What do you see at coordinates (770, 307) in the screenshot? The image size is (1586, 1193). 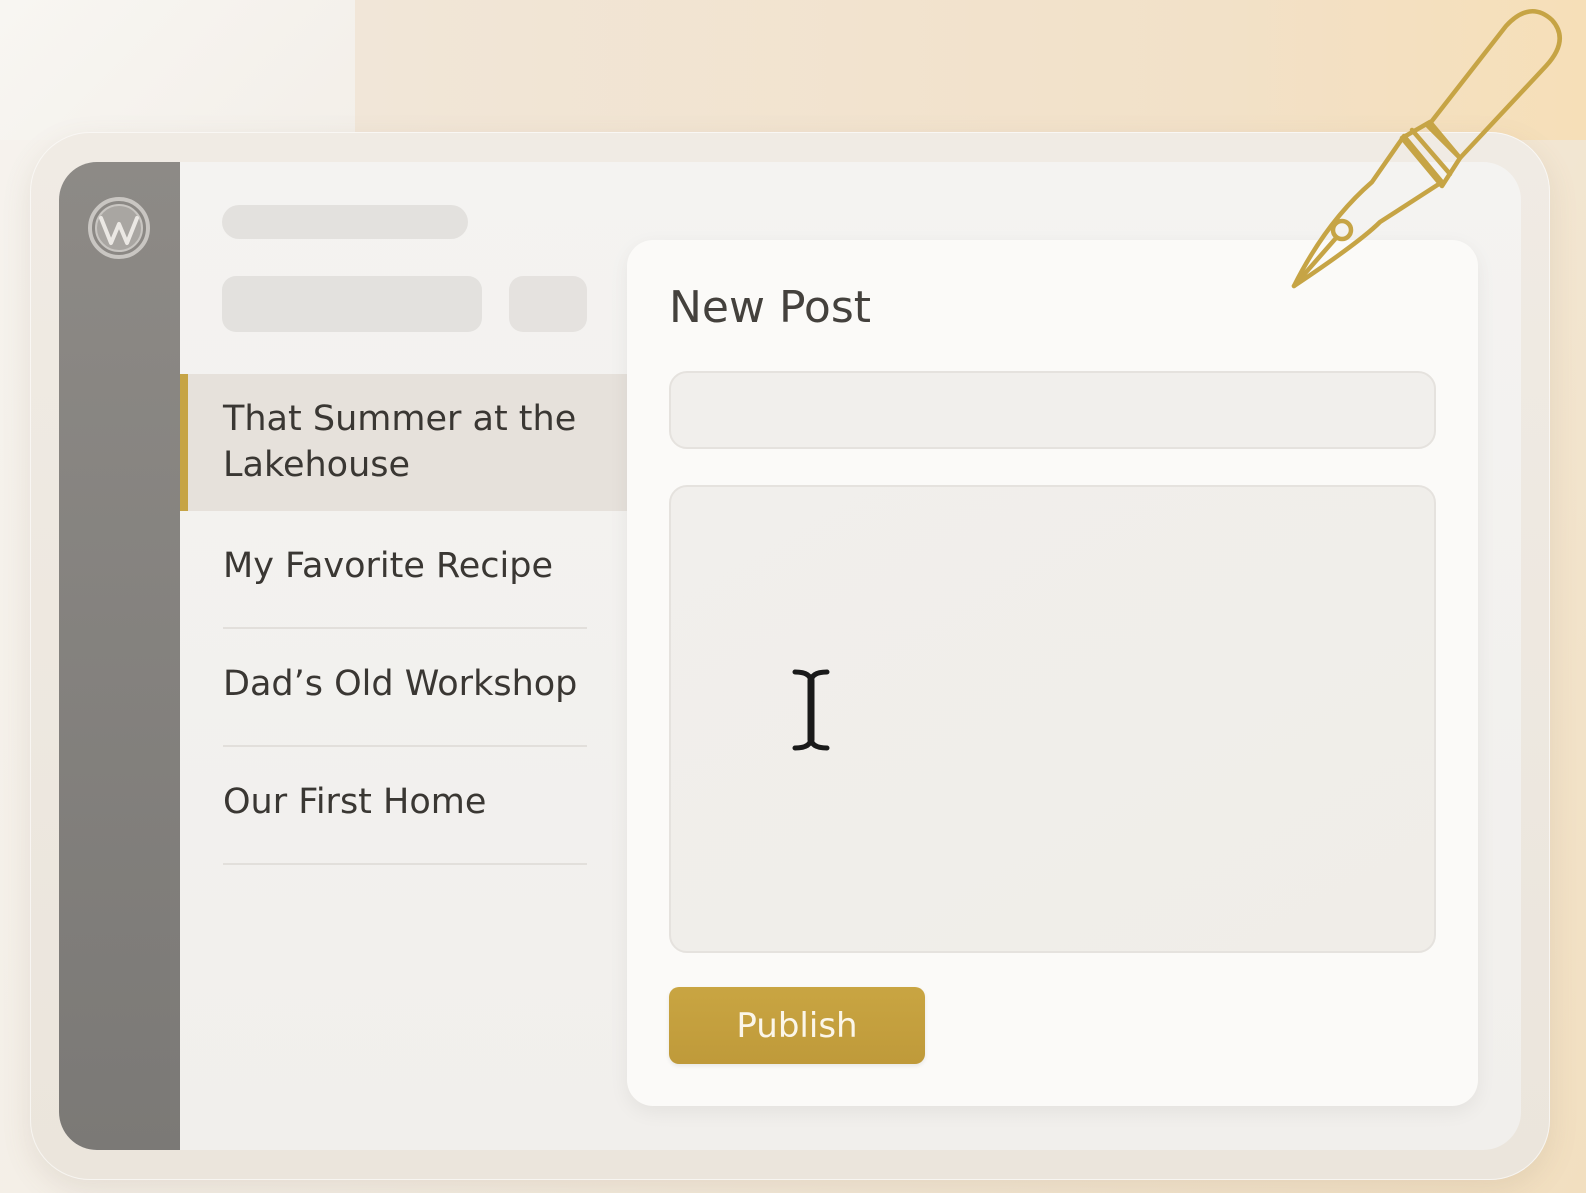 I see `editor-heading: New Post` at bounding box center [770, 307].